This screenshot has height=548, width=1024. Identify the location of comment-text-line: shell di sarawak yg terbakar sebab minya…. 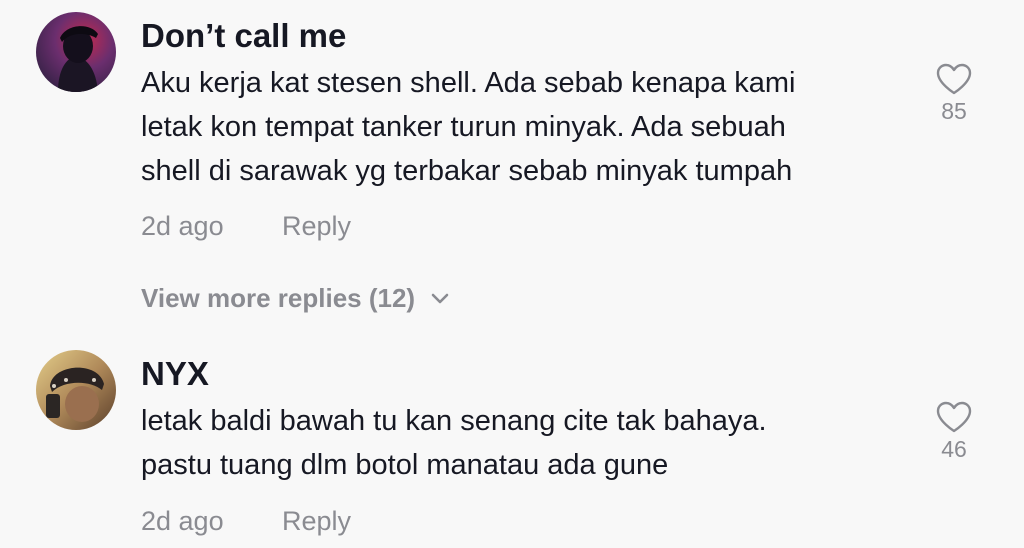
(467, 171).